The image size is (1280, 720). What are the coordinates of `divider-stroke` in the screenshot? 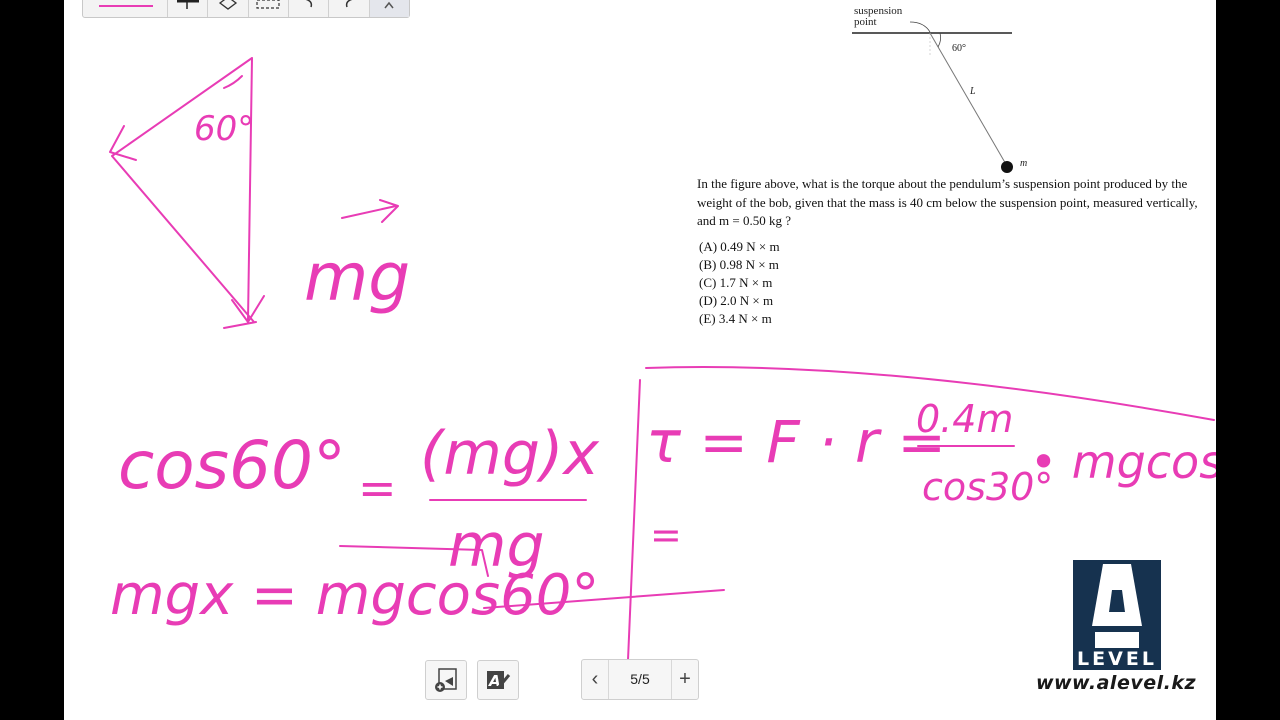 It's located at (634, 520).